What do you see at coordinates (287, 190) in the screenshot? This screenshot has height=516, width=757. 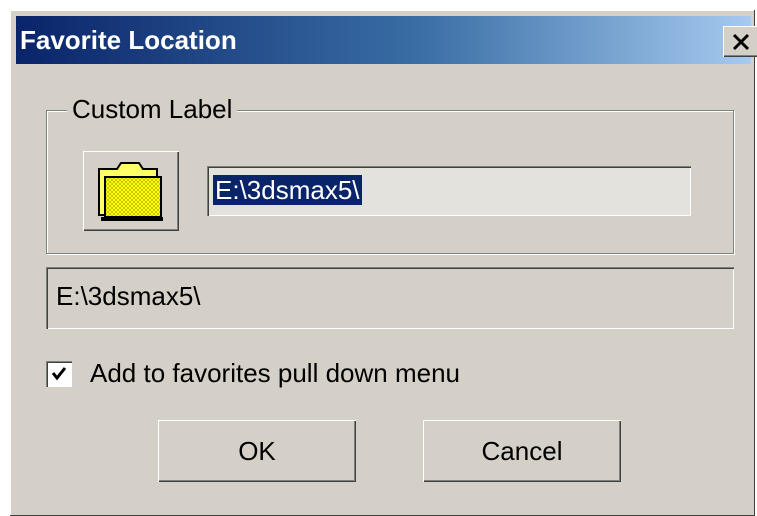 I see `custom-label-value: E:\3dsmax5\` at bounding box center [287, 190].